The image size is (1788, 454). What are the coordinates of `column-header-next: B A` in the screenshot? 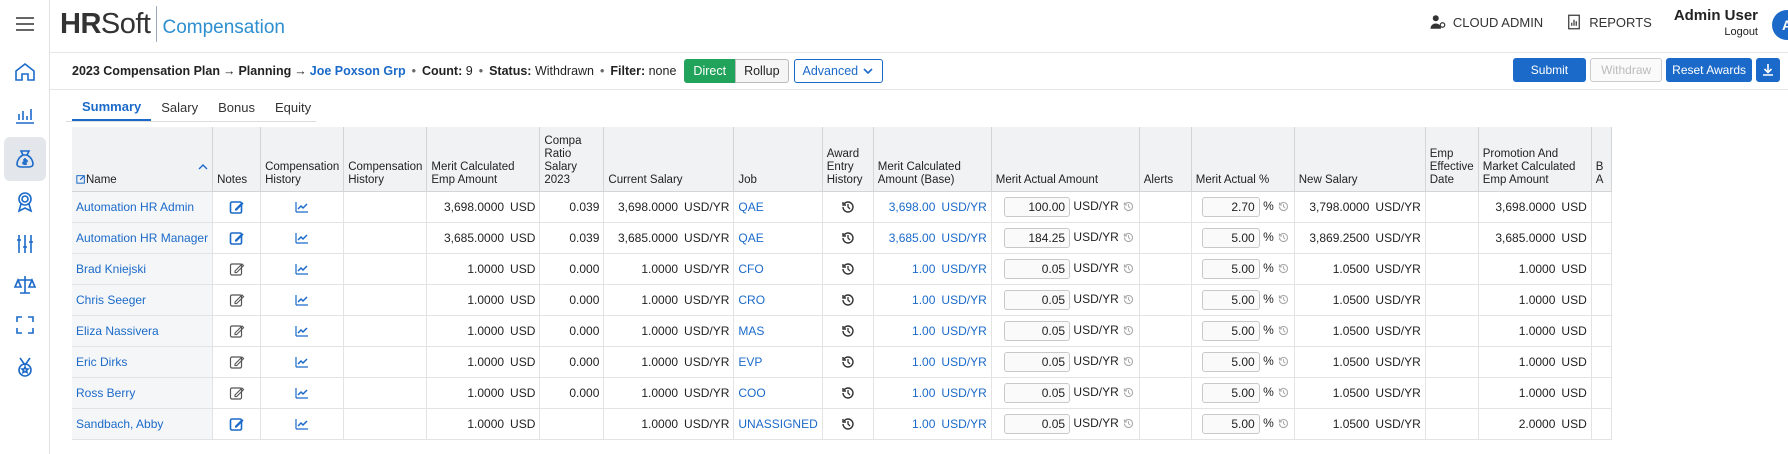 It's located at (1601, 159).